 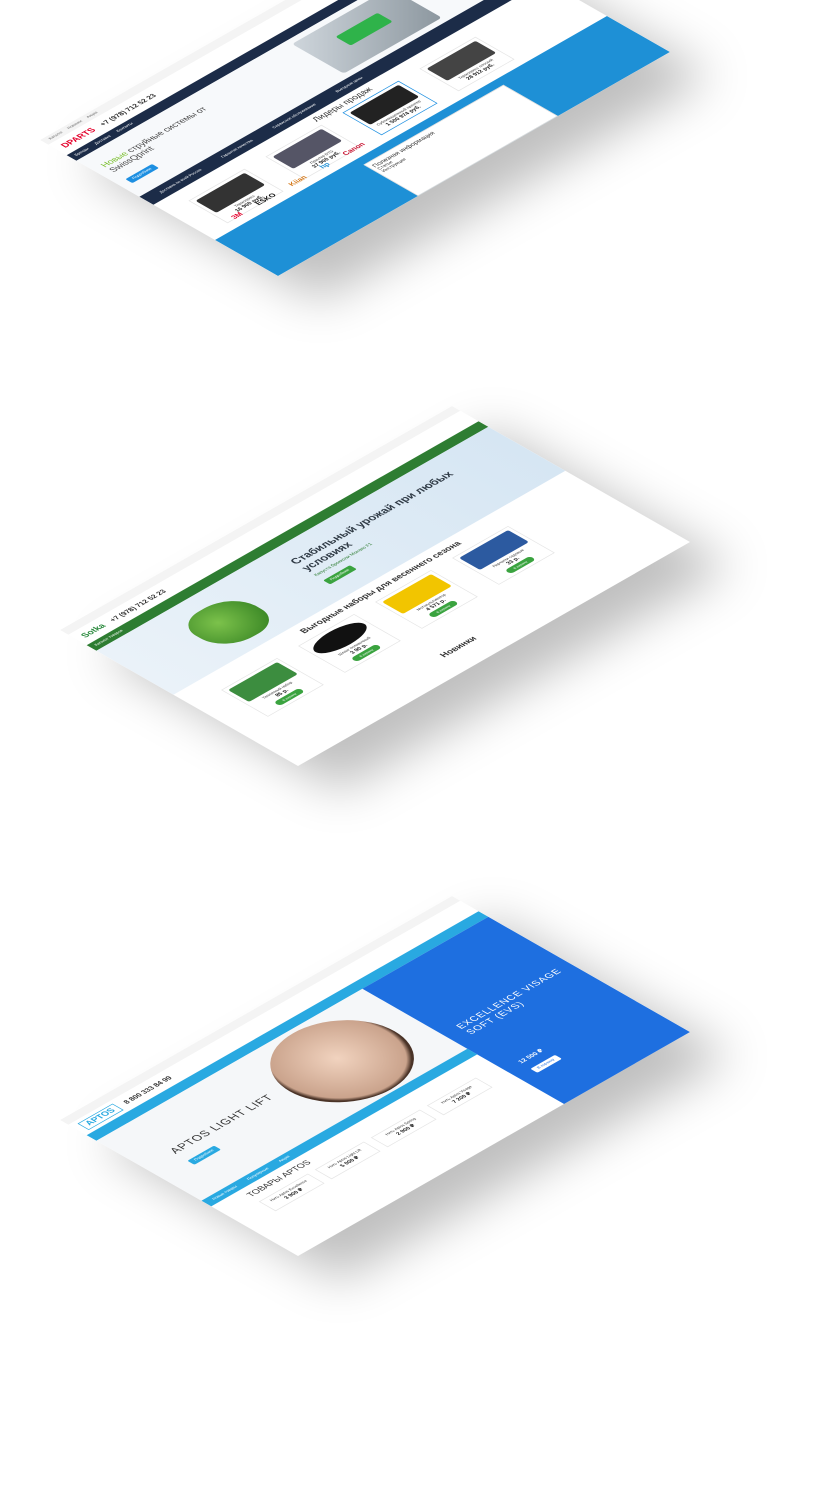 I want to click on brand-logo: Kiian, so click(x=297, y=180).